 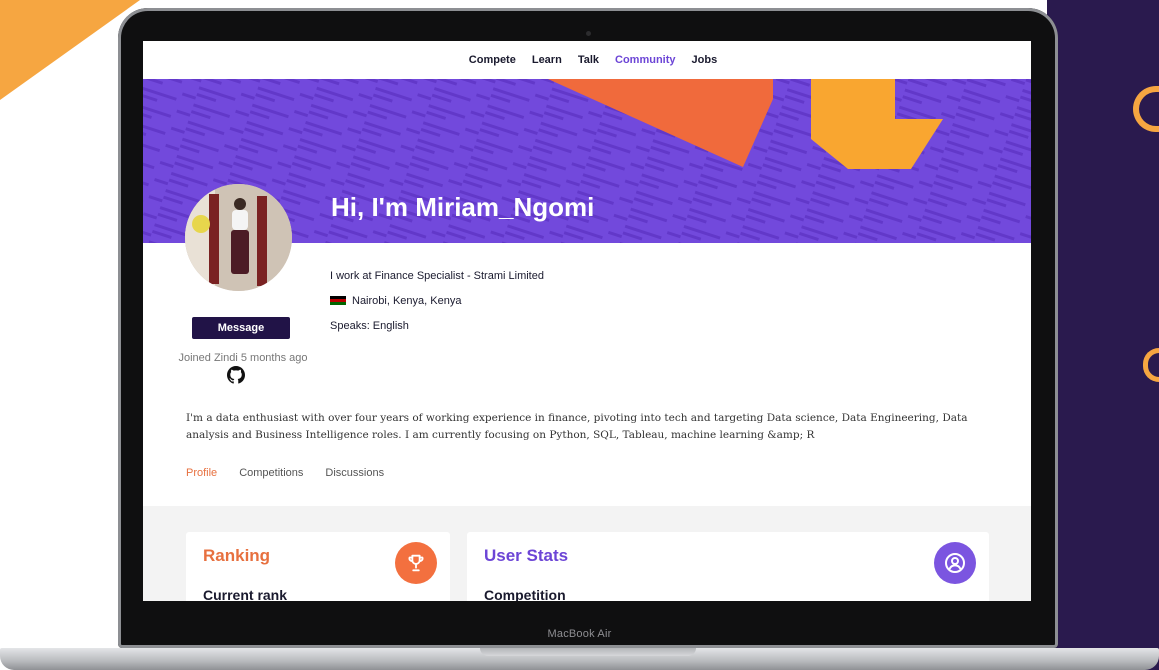 What do you see at coordinates (354, 473) in the screenshot?
I see `tab-discussions: Discussions` at bounding box center [354, 473].